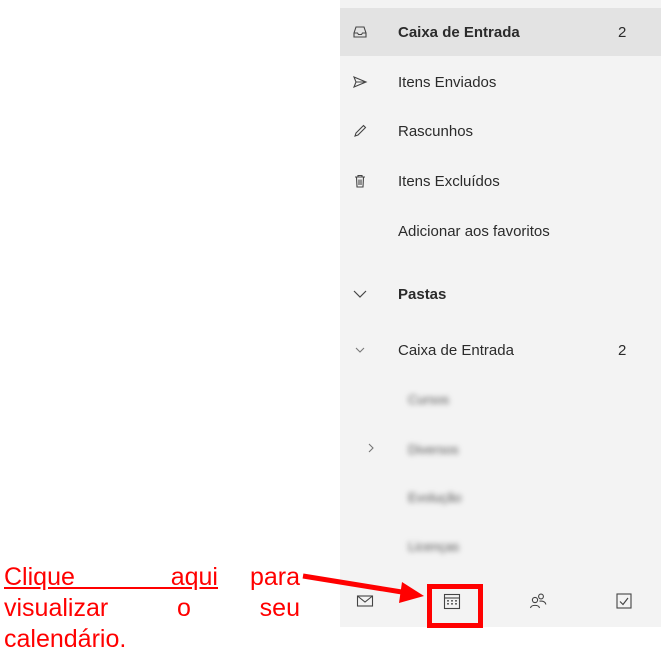  Describe the element at coordinates (111, 577) in the screenshot. I see `annotation-link: Clique aqui` at that location.